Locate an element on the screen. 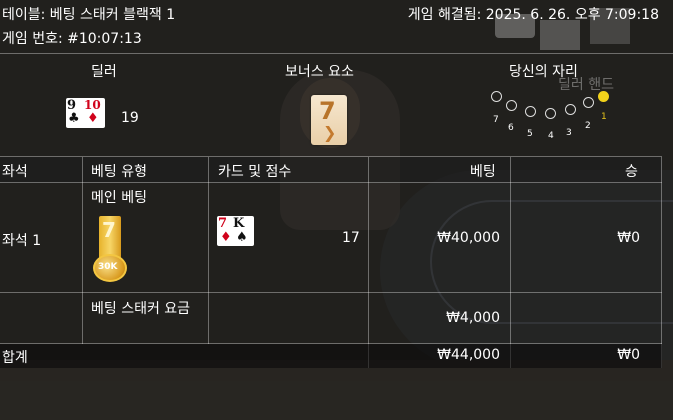 The height and width of the screenshot is (420, 673). seat-label-4: 4 is located at coordinates (551, 136).